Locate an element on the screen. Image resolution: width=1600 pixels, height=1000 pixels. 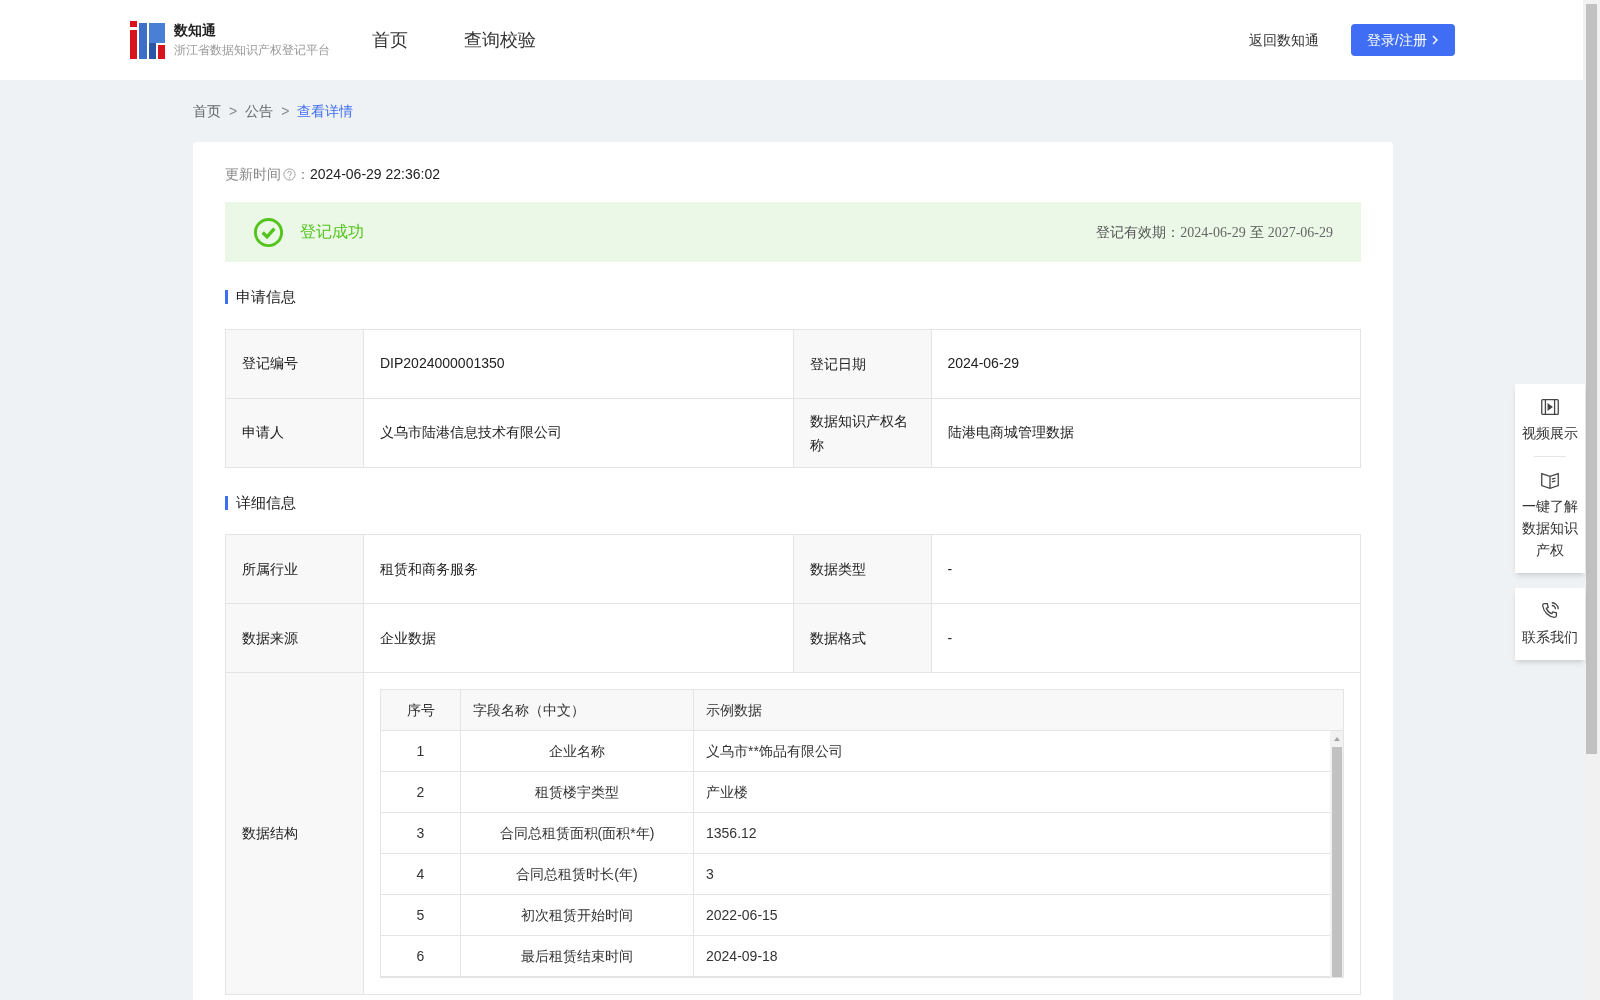
breadcrumb-link: 公告 is located at coordinates (259, 111).